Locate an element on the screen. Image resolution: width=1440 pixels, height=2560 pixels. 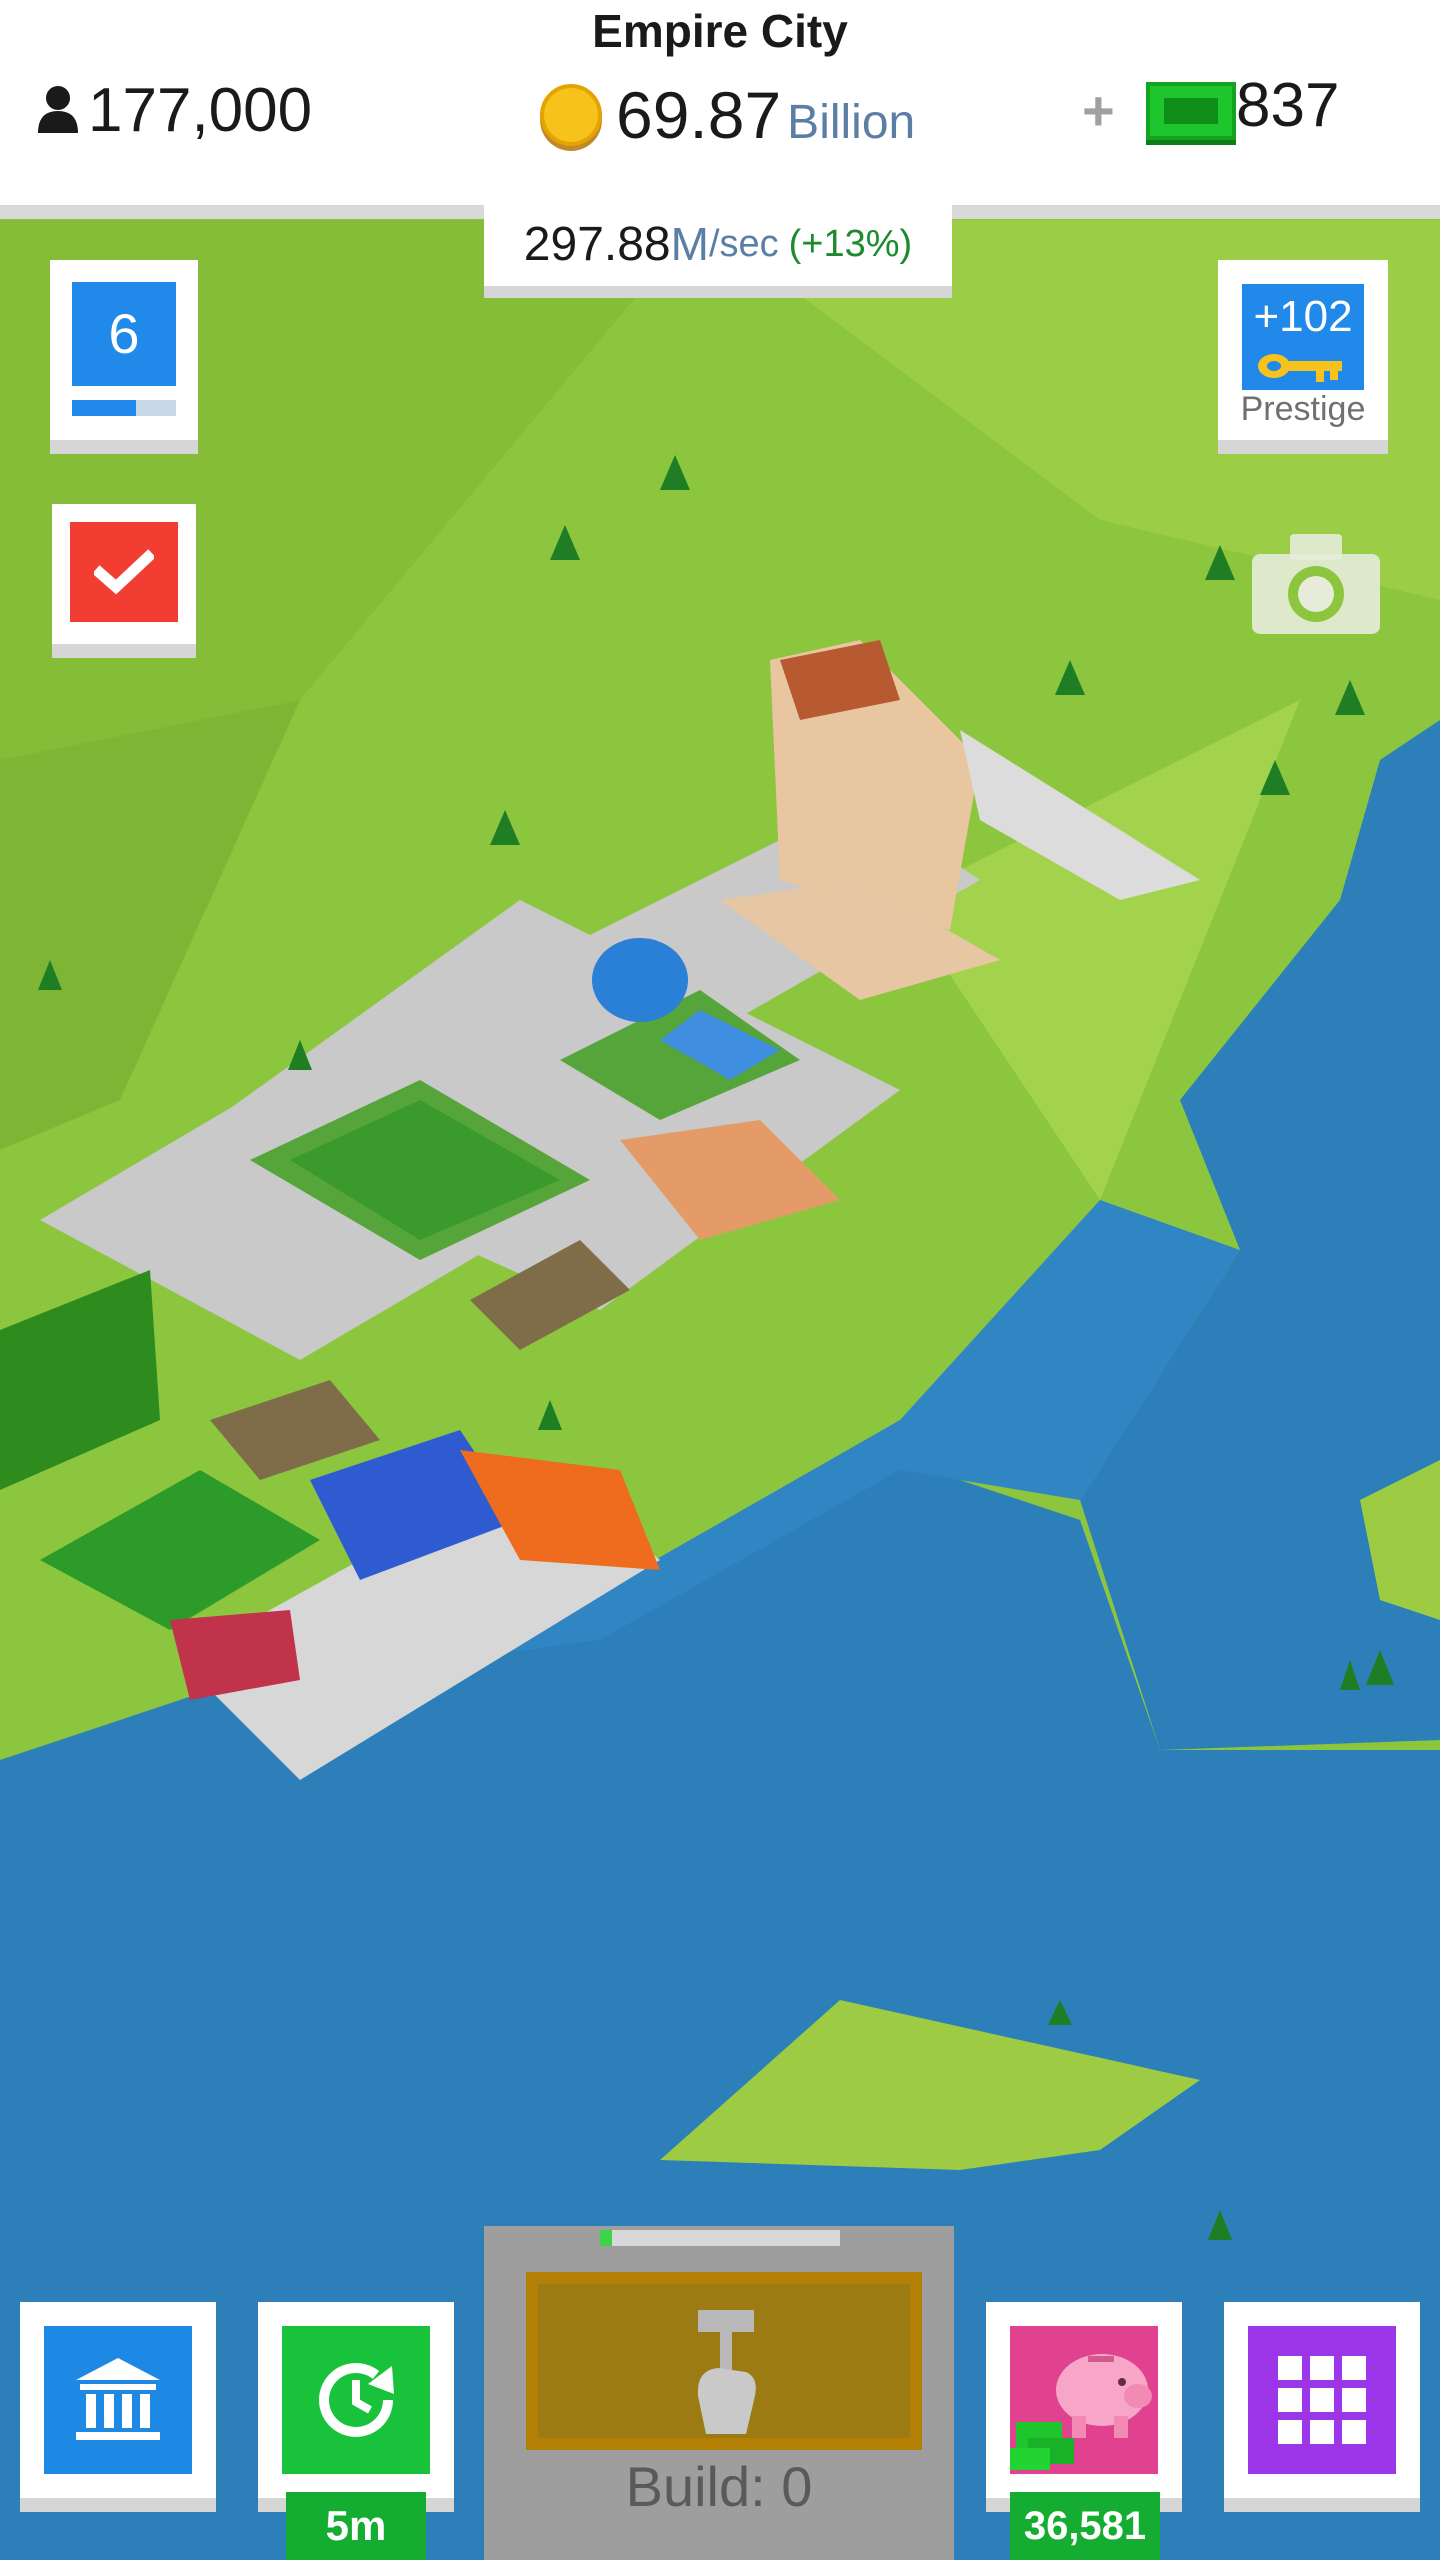
menu-grid-button is located at coordinates (1322, 2407).